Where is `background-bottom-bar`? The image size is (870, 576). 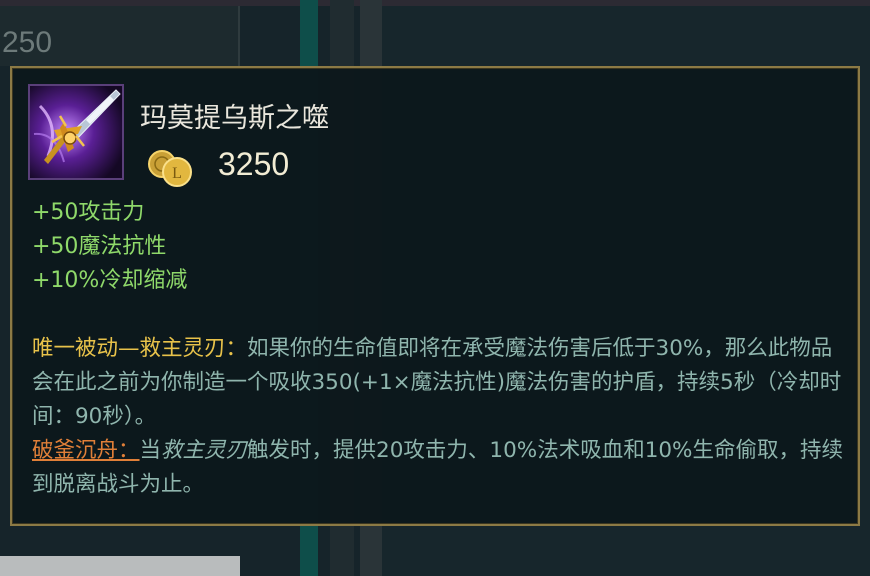 background-bottom-bar is located at coordinates (120, 566).